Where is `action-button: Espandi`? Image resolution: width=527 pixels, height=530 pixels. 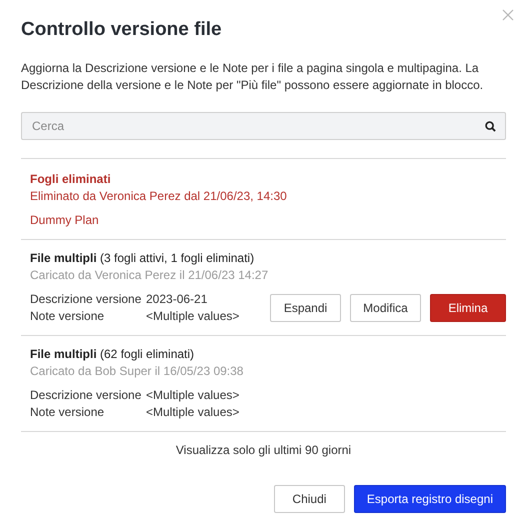 action-button: Espandi is located at coordinates (305, 308).